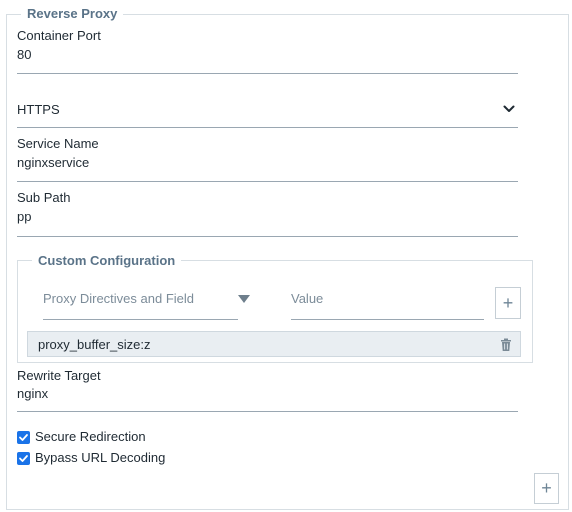 The height and width of the screenshot is (512, 572). I want to click on caret-down-icon, so click(244, 299).